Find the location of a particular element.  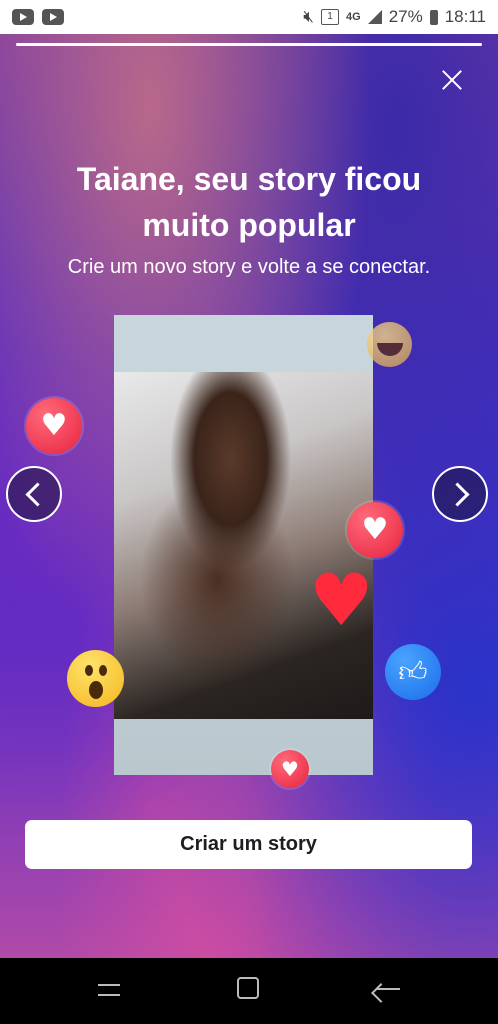

close-icon is located at coordinates (452, 80).